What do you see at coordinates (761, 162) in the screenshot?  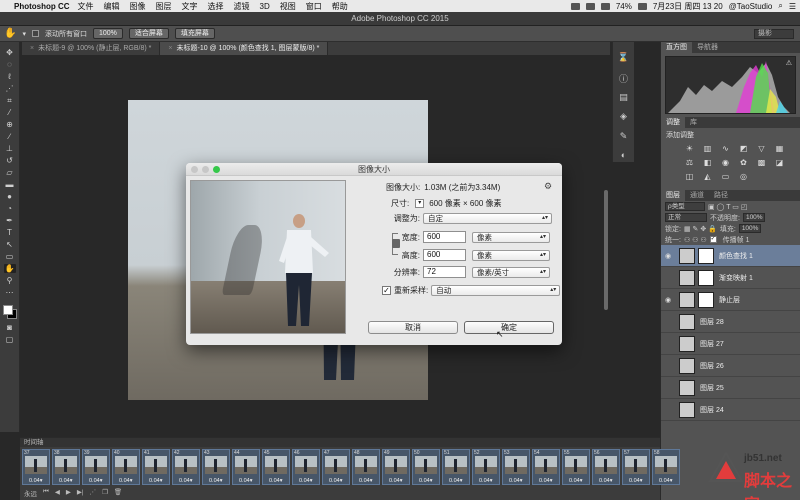 I see `color-lookup-icon: ▩` at bounding box center [761, 162].